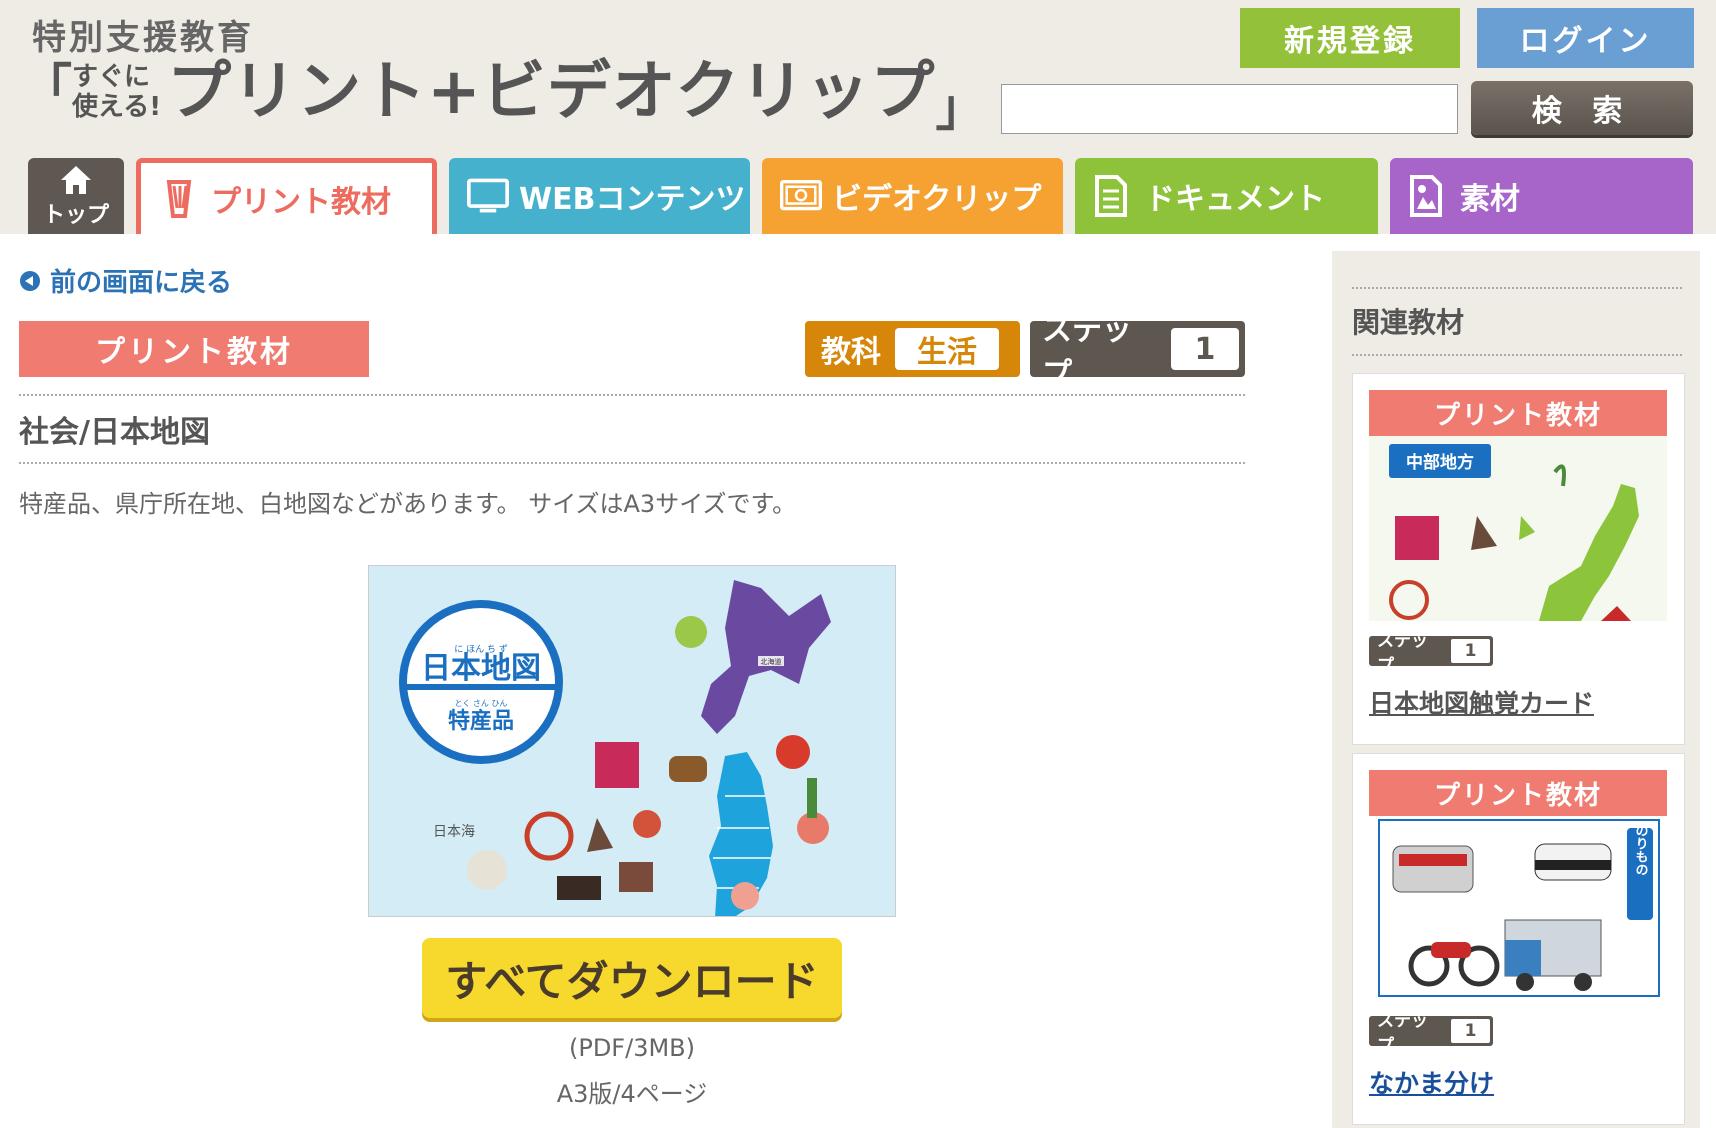  I want to click on site-subtitle: 特別支援教育, so click(143, 38).